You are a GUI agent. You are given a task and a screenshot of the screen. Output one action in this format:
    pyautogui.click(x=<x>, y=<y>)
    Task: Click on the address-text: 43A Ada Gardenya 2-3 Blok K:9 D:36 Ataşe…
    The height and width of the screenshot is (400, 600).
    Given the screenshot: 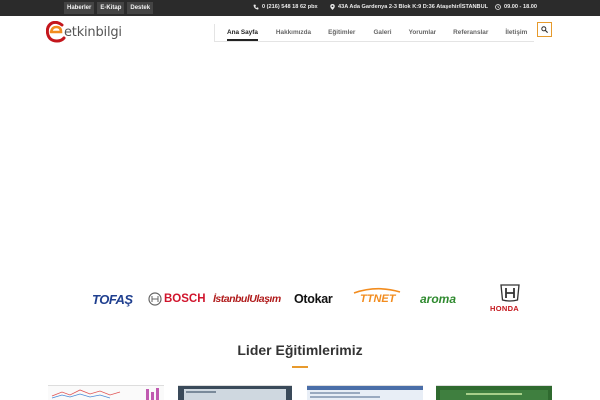 What is the action you would take?
    pyautogui.click(x=413, y=7)
    